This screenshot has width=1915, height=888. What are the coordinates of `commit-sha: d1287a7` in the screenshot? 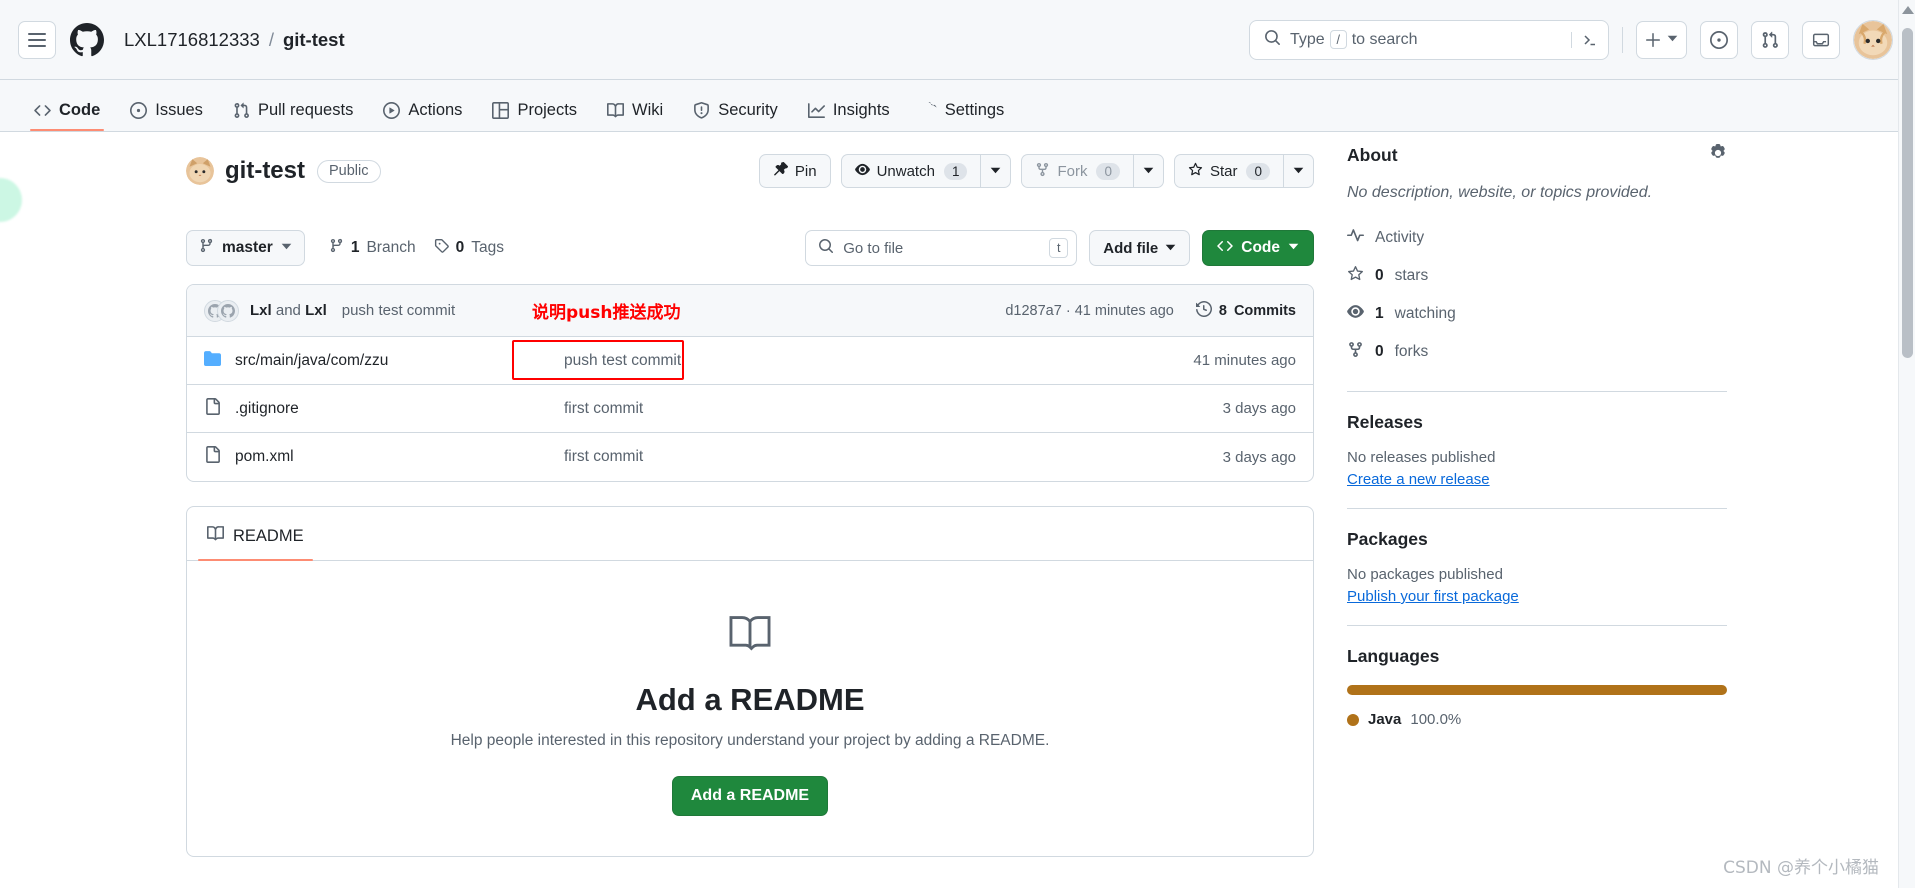 It's located at (1033, 310).